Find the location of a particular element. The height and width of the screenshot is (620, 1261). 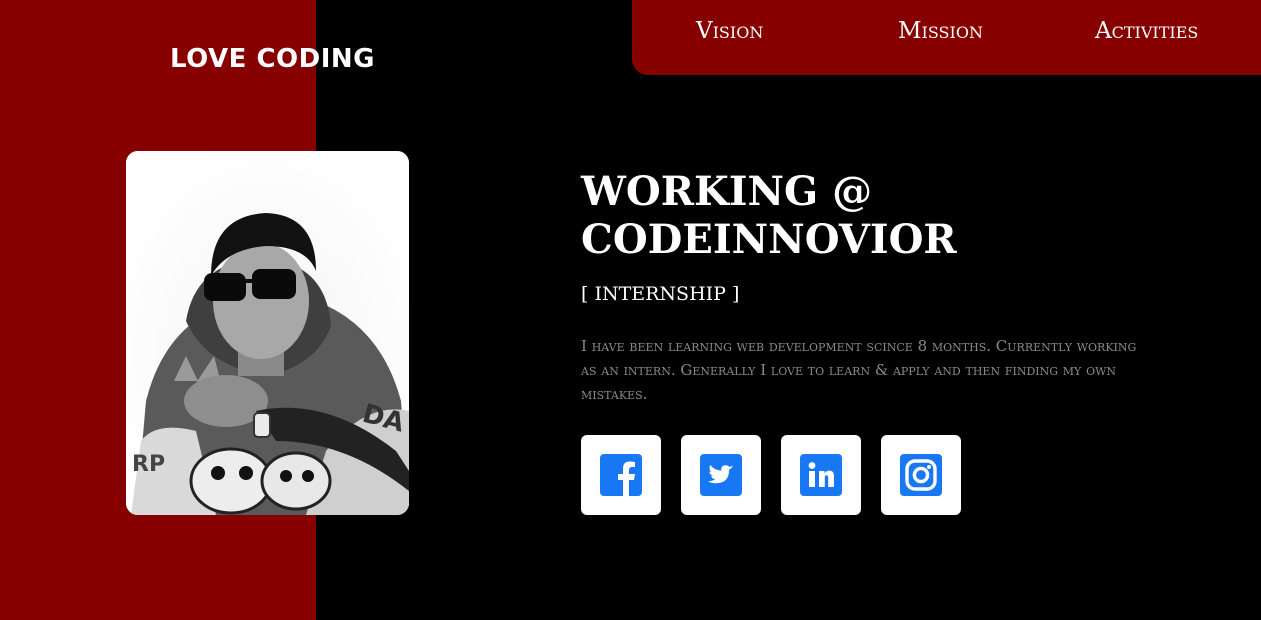

facebook-icon is located at coordinates (621, 475).